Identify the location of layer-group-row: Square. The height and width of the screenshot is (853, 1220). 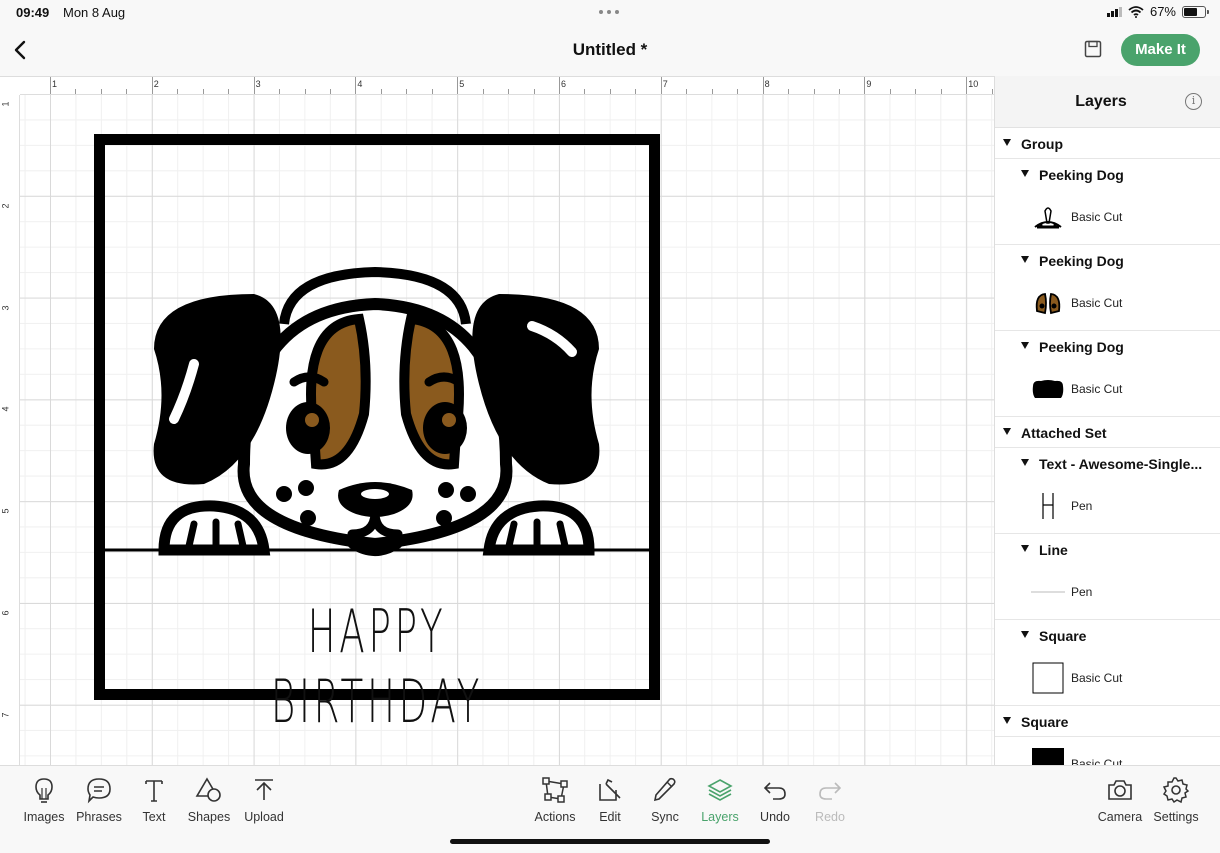
(1107, 721).